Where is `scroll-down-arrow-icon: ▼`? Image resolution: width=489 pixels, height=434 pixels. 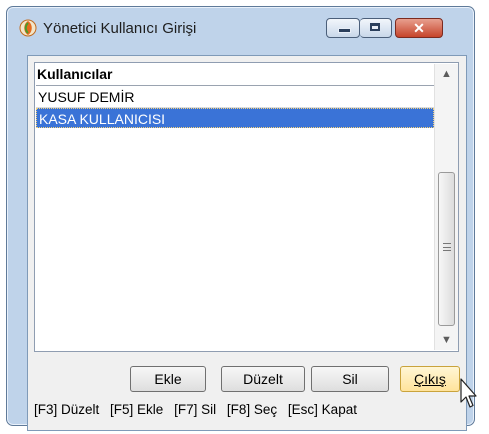
scroll-down-arrow-icon: ▼ is located at coordinates (446, 340).